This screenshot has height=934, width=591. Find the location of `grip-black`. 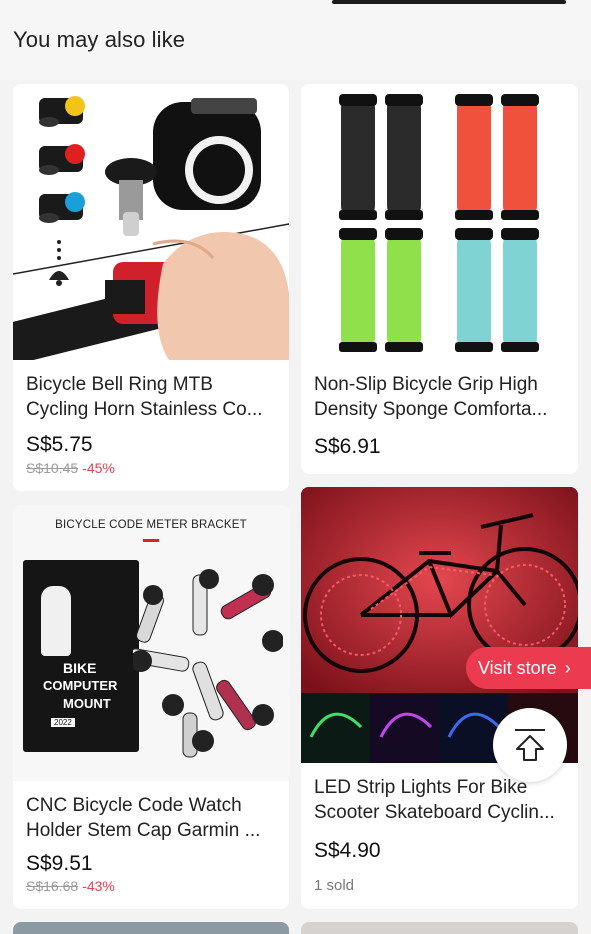

grip-black is located at coordinates (381, 157).